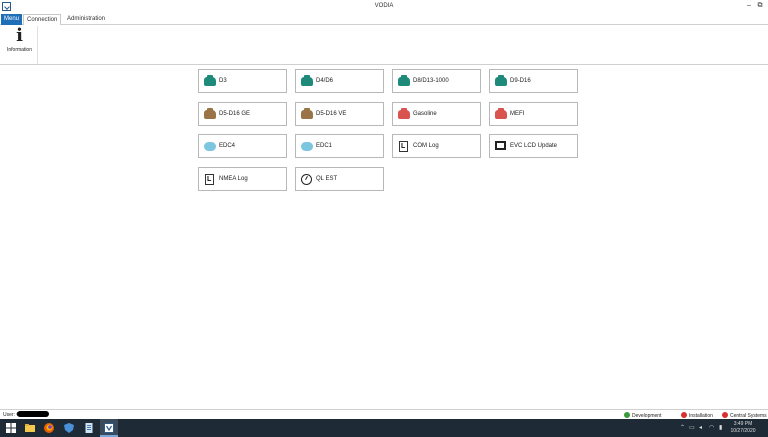 This screenshot has height=437, width=768. Describe the element at coordinates (339, 146) in the screenshot. I see `tile-edc1: EDC1` at that location.